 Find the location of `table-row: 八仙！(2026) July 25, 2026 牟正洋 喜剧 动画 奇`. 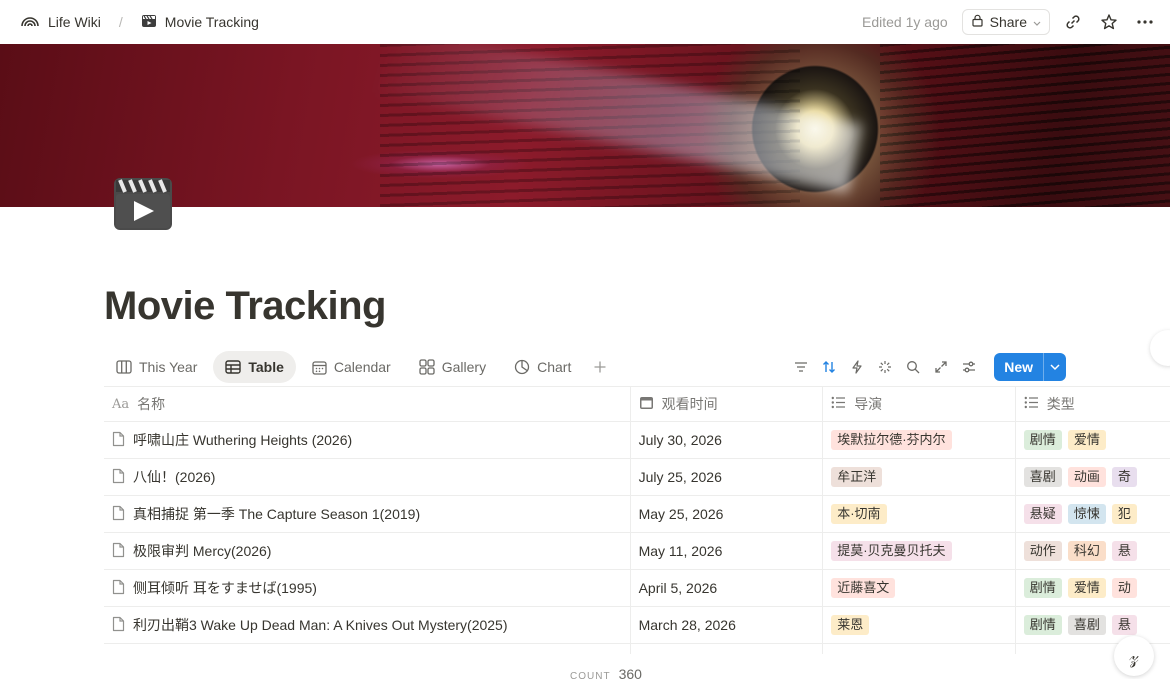

table-row: 八仙！(2026) July 25, 2026 牟正洋 喜剧 动画 奇 is located at coordinates (637, 477).